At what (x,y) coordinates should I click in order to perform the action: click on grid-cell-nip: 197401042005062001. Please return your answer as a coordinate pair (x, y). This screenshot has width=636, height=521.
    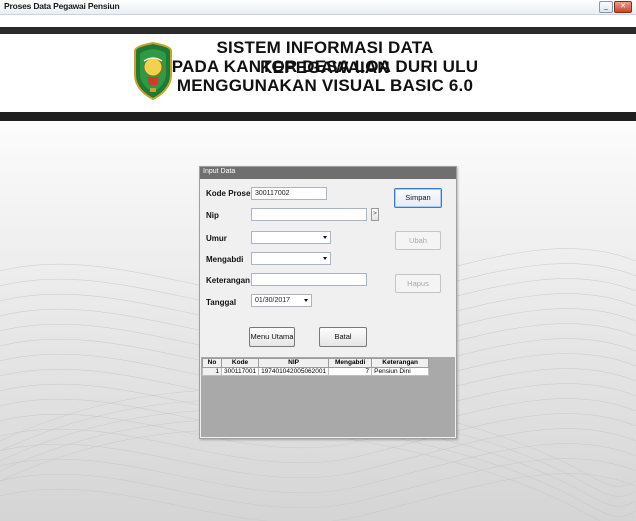
    Looking at the image, I should click on (294, 371).